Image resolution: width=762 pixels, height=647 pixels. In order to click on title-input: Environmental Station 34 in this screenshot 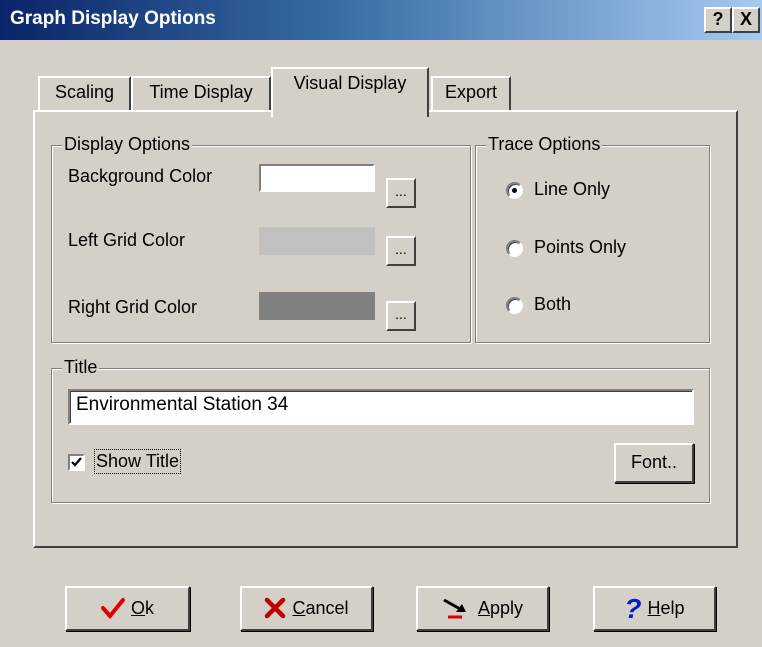, I will do `click(381, 407)`.